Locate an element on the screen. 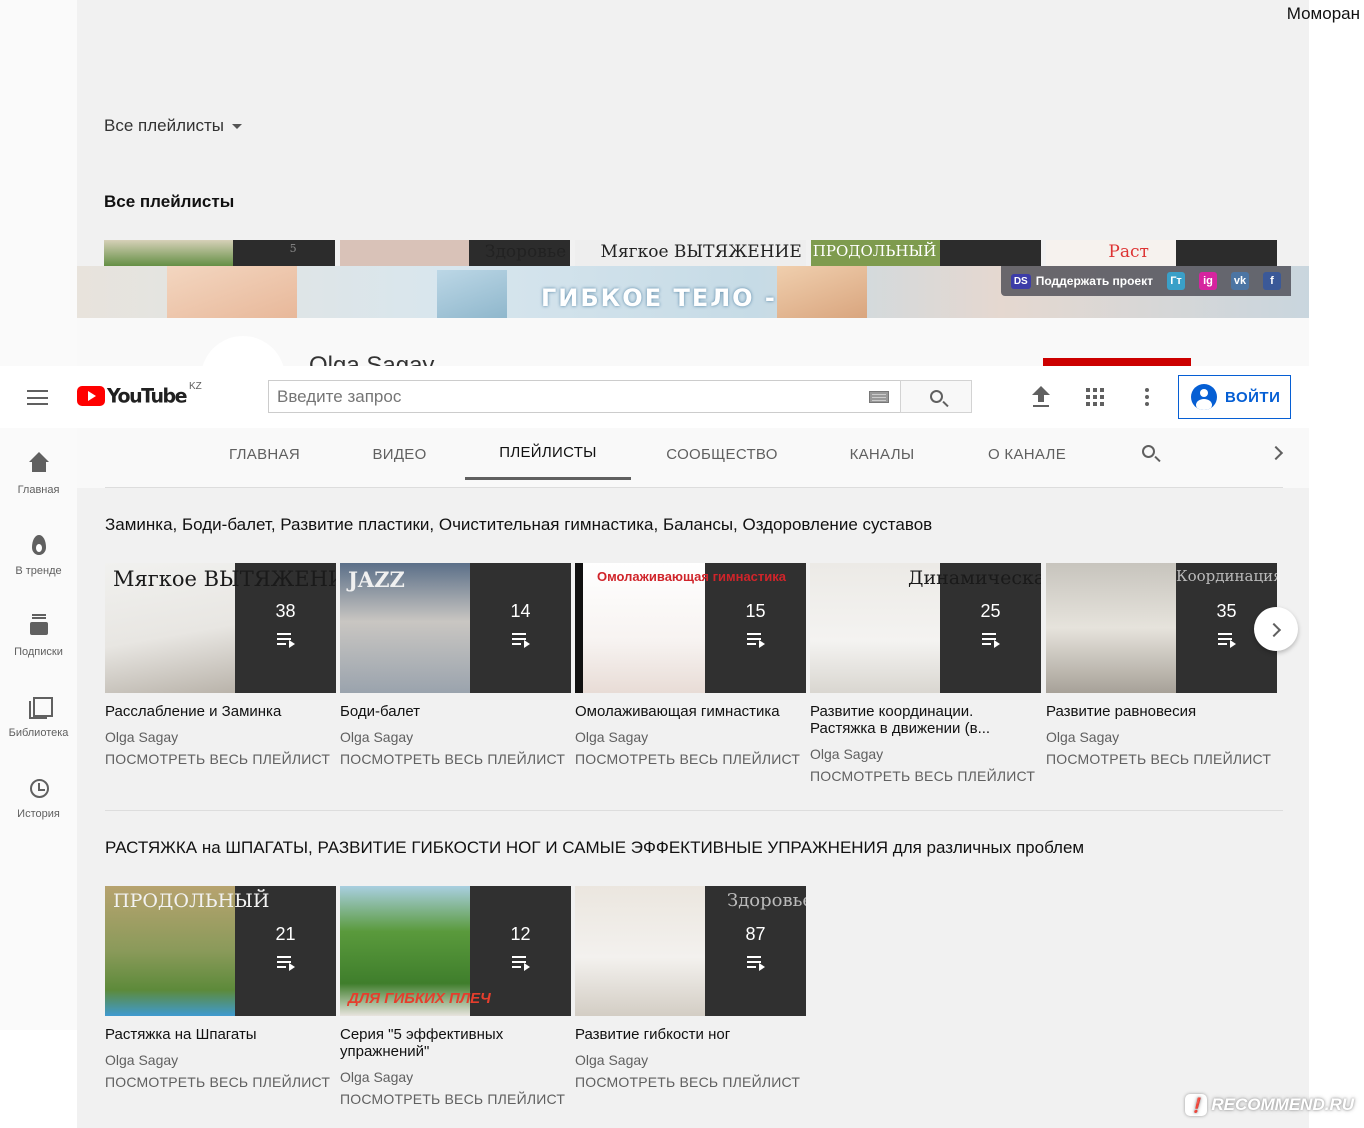 The width and height of the screenshot is (1364, 1128). account-icon is located at coordinates (1204, 397).